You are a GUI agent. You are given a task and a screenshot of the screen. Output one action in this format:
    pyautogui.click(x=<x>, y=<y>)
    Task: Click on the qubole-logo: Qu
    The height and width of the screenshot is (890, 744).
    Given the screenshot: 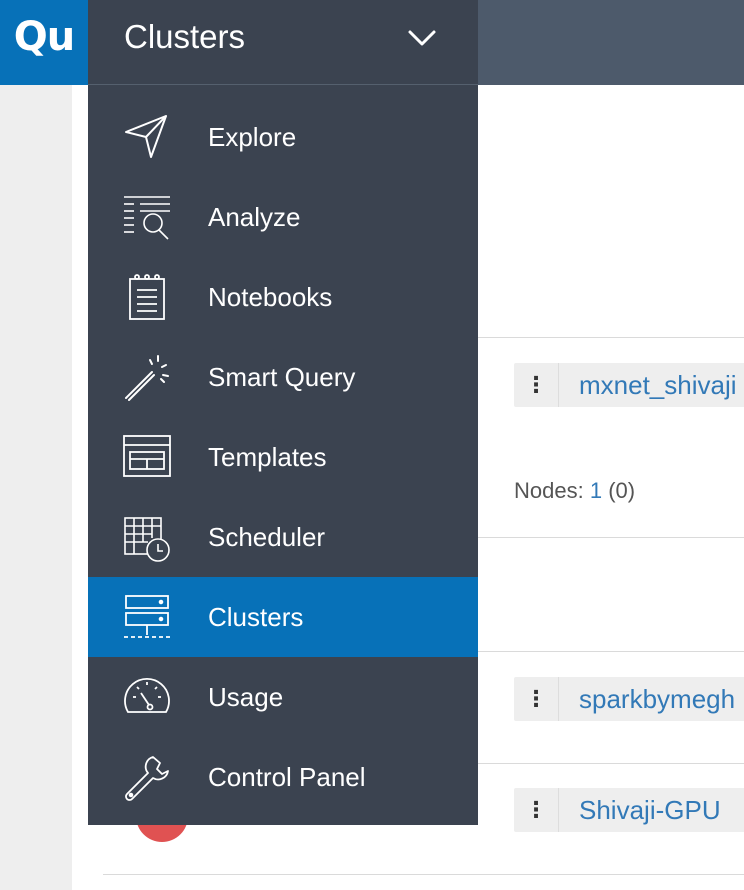 What is the action you would take?
    pyautogui.click(x=44, y=42)
    